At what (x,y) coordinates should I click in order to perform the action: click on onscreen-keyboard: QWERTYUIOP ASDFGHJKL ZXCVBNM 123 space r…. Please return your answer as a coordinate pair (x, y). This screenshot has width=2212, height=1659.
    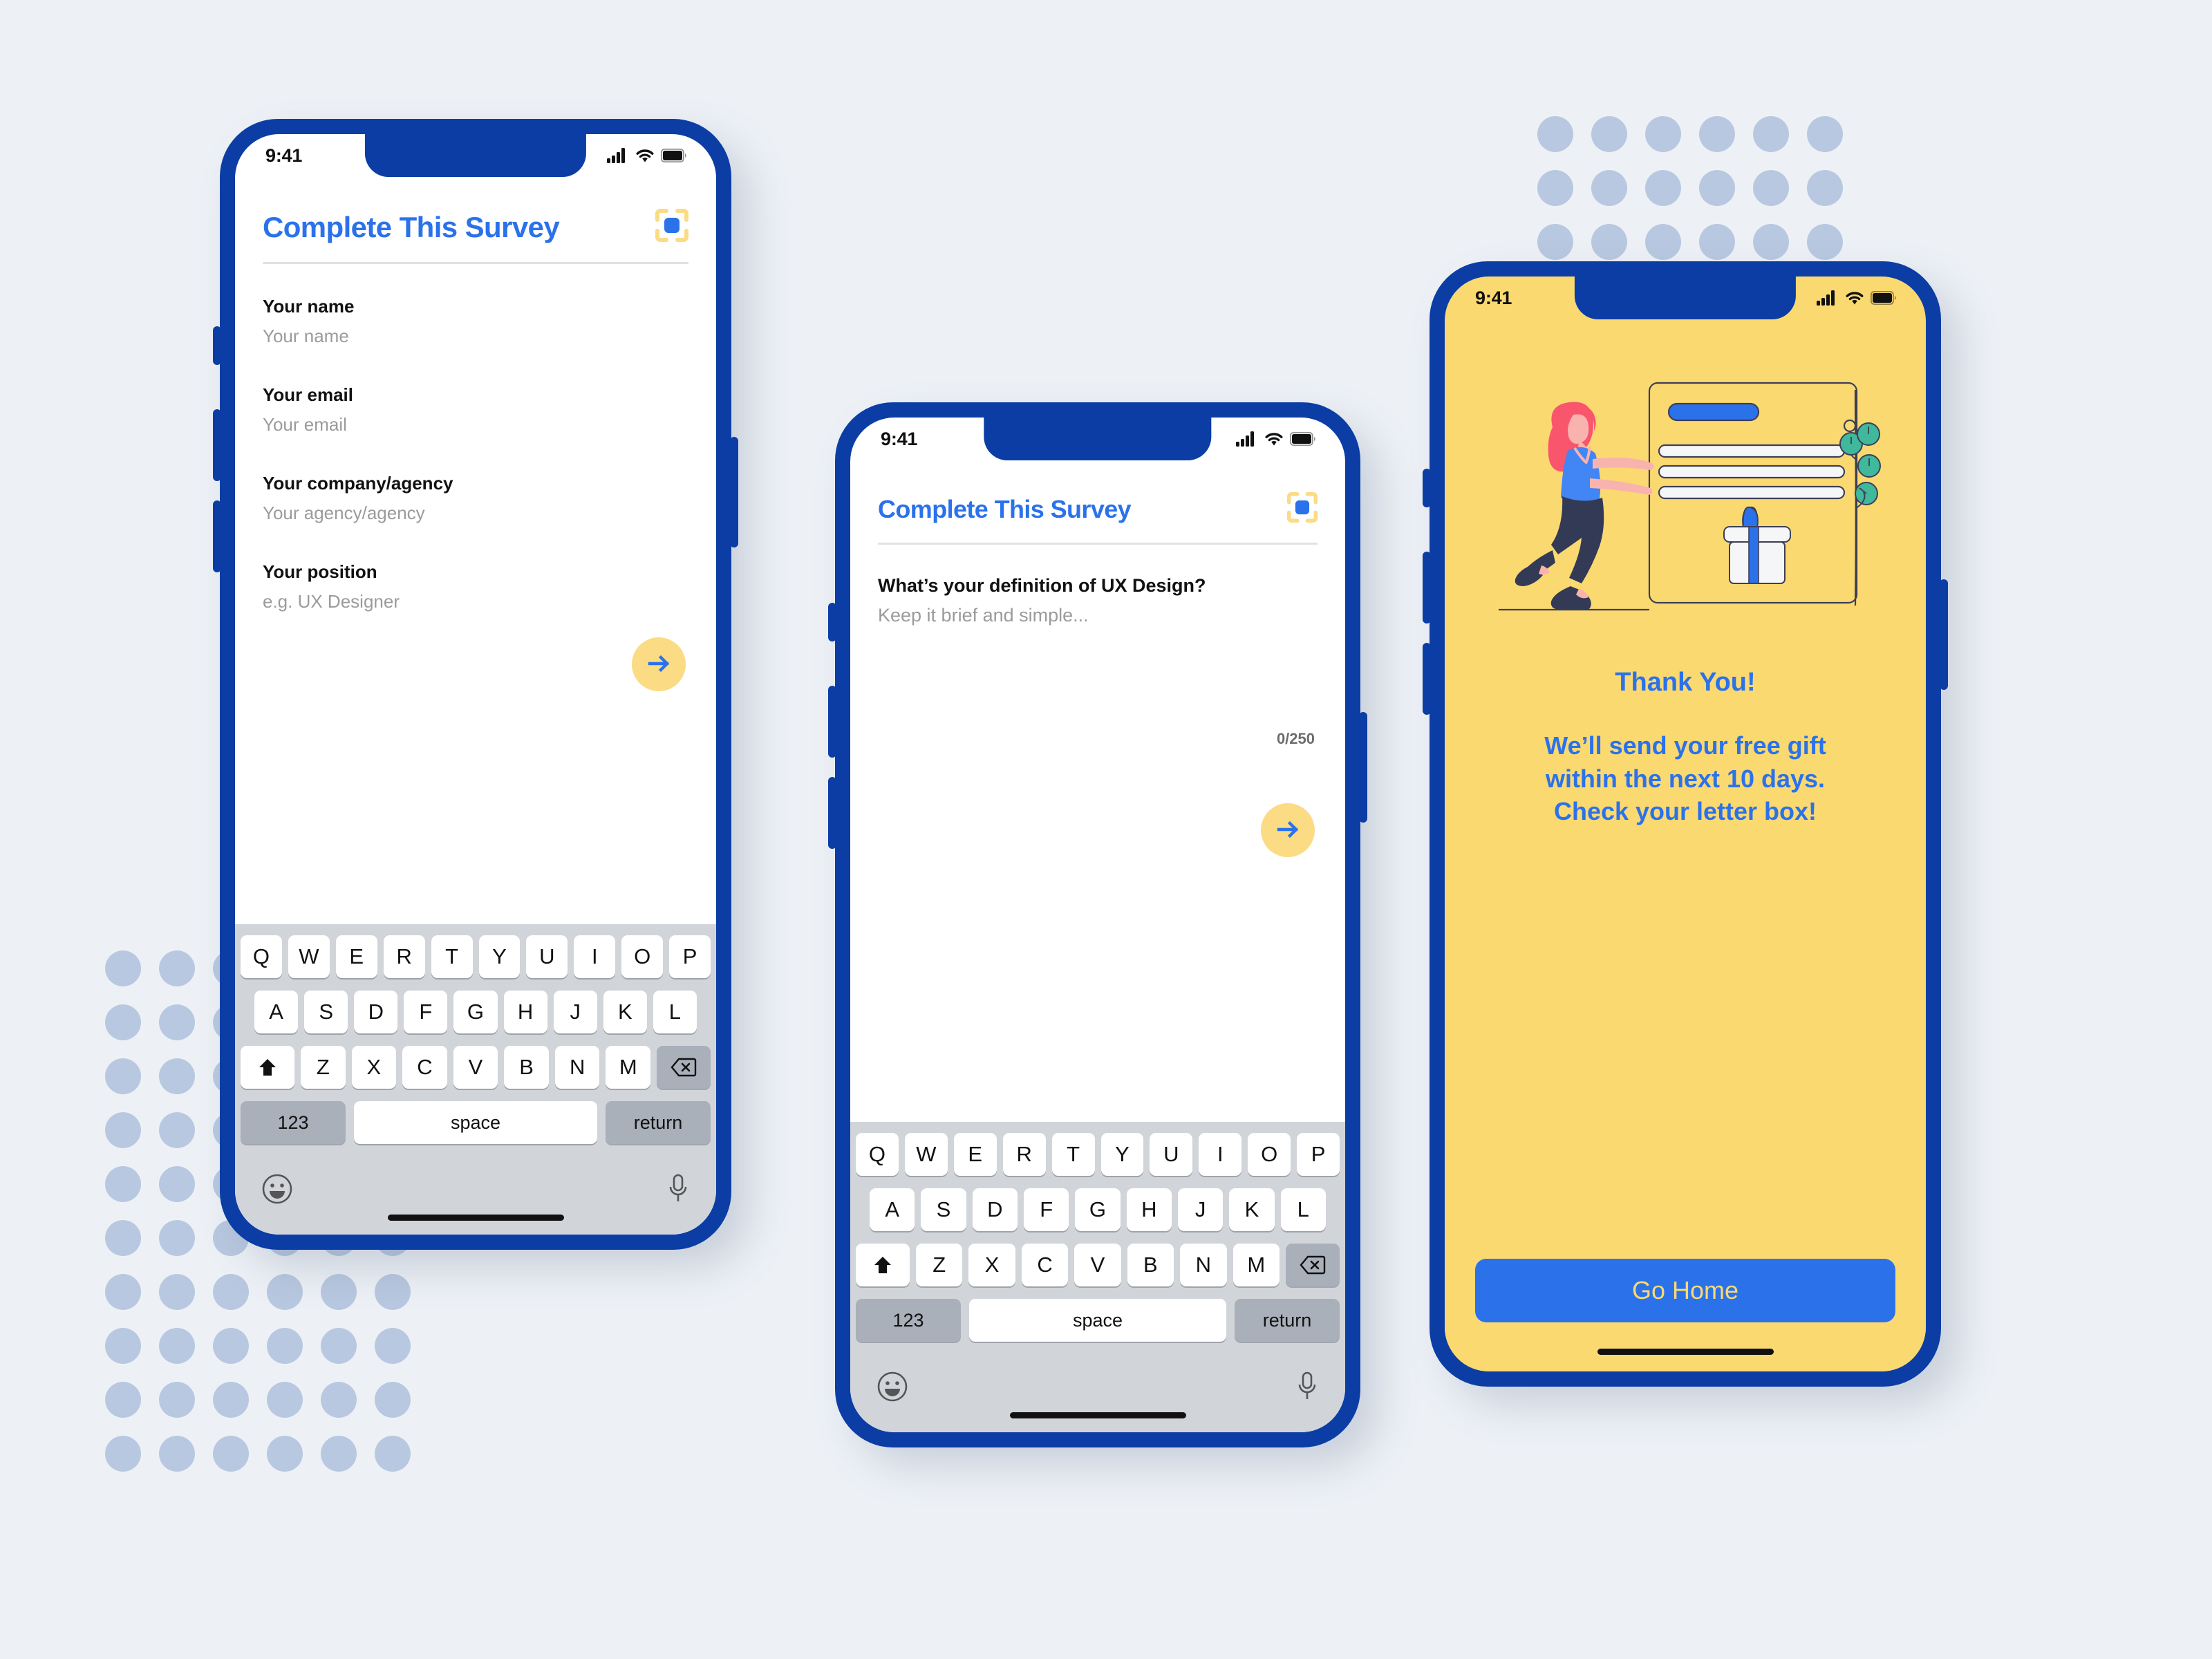
    Looking at the image, I should click on (475, 1079).